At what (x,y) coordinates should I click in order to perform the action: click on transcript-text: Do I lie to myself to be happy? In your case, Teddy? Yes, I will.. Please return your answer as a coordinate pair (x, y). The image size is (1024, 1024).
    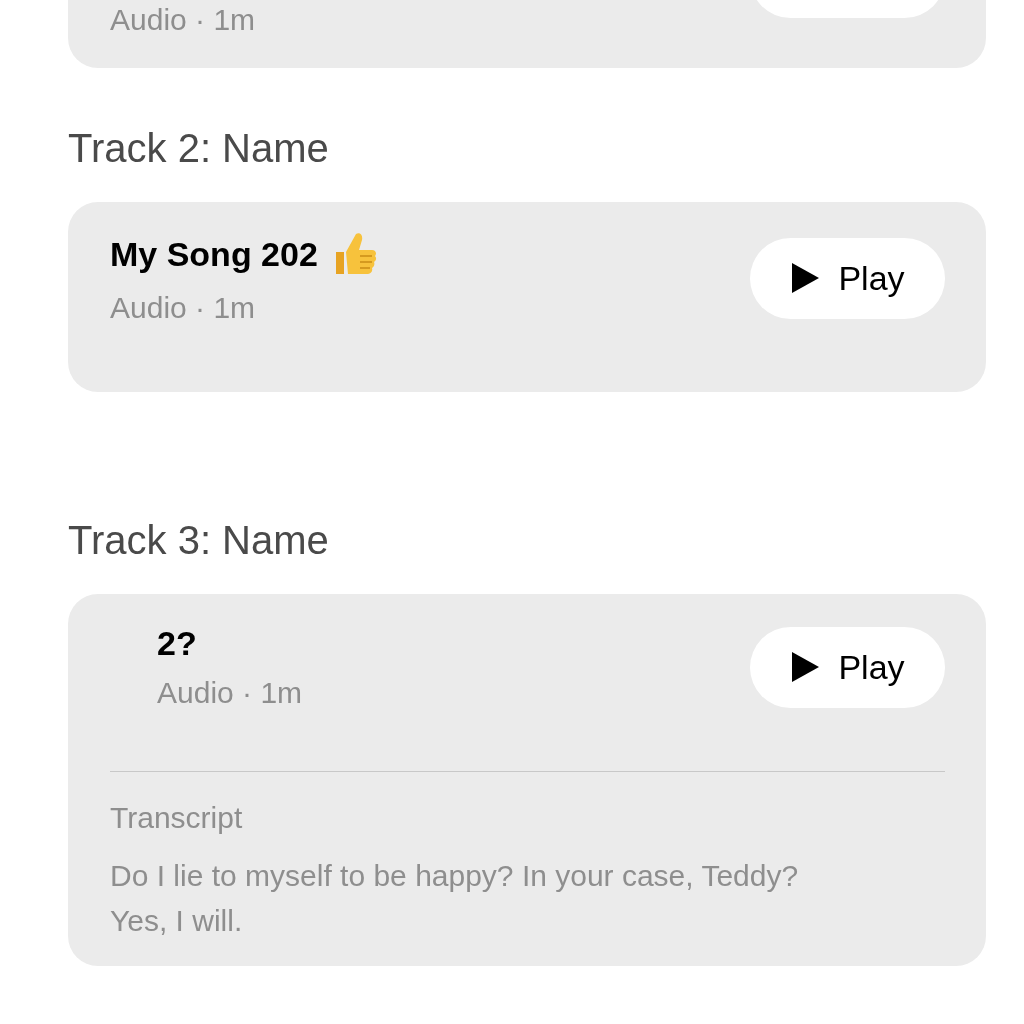
    Looking at the image, I should click on (455, 898).